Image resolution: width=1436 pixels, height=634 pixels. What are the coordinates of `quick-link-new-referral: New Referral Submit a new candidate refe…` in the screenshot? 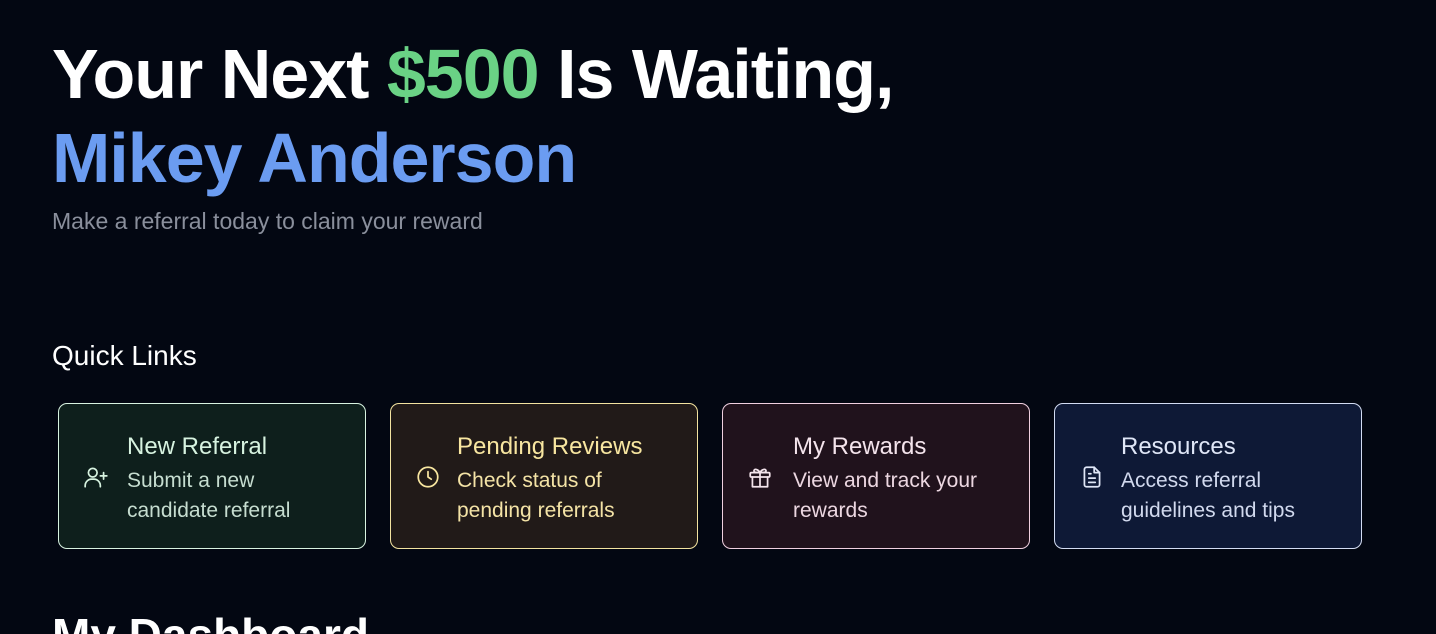 It's located at (212, 476).